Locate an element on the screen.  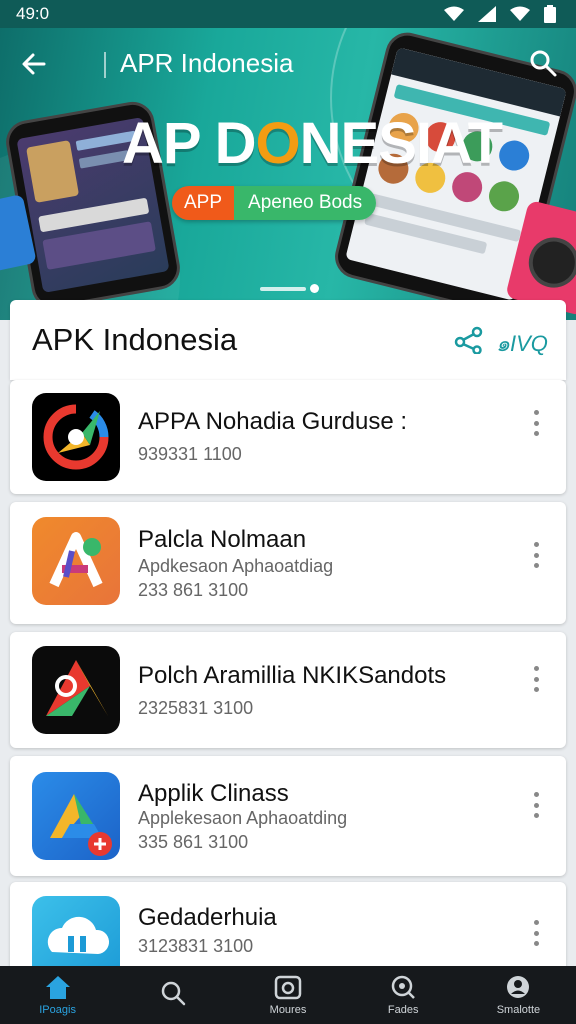
app-name: Polch Aramillia NKIKSandots is located at coordinates (292, 675).